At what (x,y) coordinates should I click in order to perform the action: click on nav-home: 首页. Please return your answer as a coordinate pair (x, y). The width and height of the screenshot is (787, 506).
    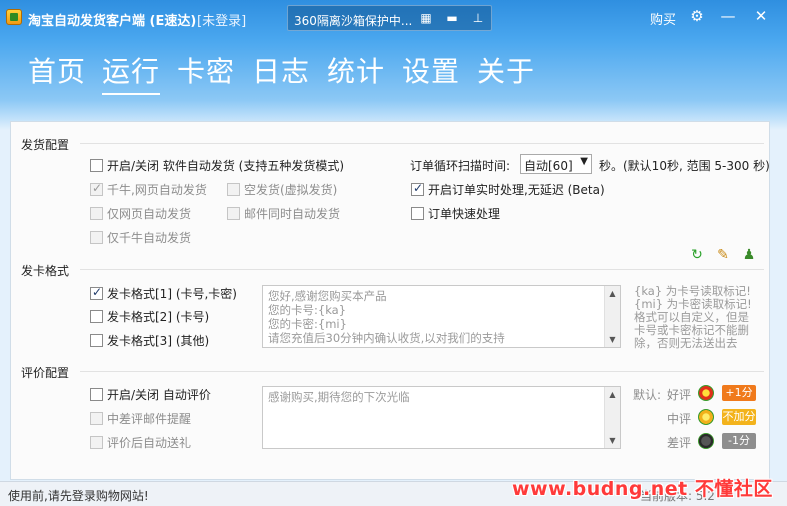
    Looking at the image, I should click on (57, 72).